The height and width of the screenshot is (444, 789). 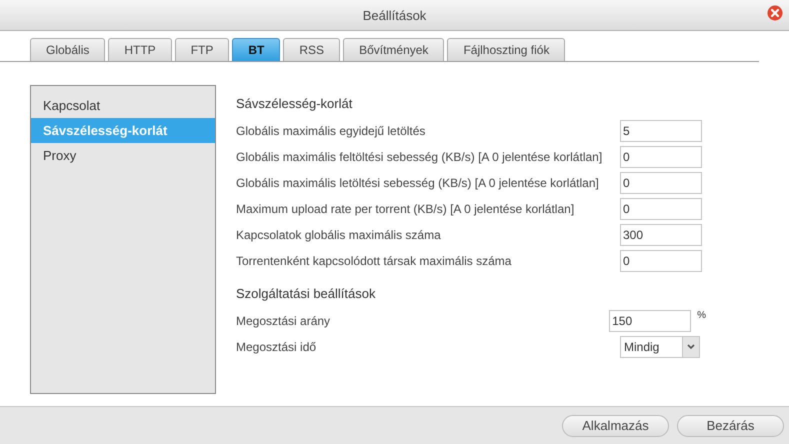 What do you see at coordinates (123, 155) in the screenshot?
I see `sidebar-item: Proxy` at bounding box center [123, 155].